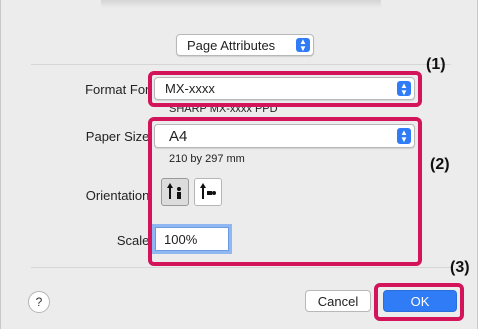  What do you see at coordinates (436, 64) in the screenshot?
I see `callout-number-1: (1)` at bounding box center [436, 64].